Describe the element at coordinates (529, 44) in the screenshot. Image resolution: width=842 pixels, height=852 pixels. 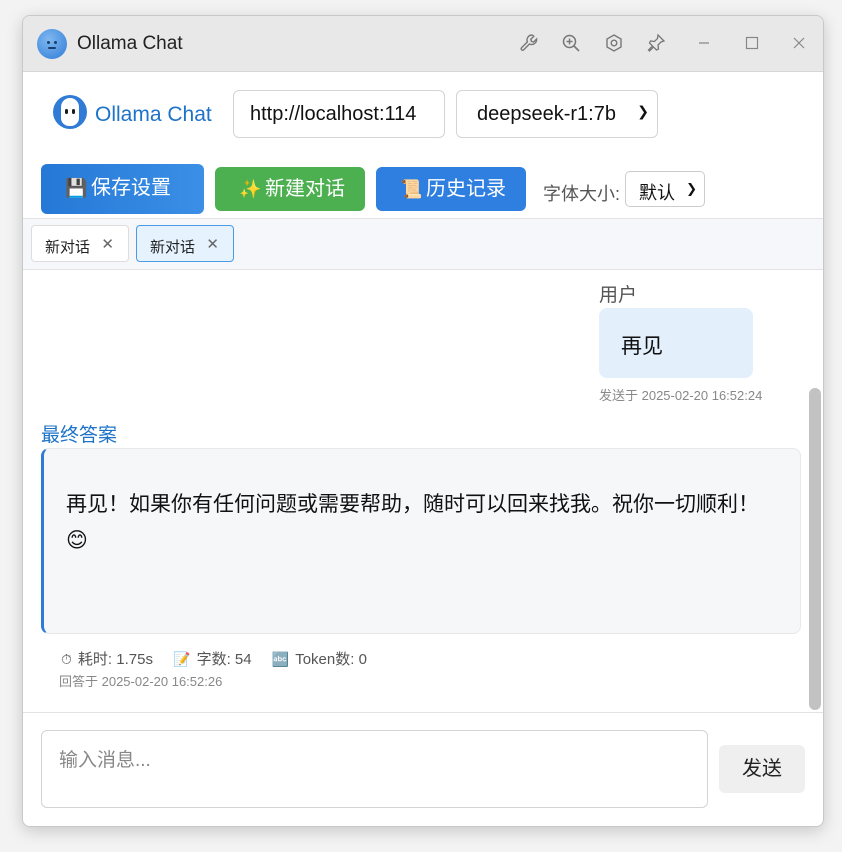
I see `wrench-icon` at that location.